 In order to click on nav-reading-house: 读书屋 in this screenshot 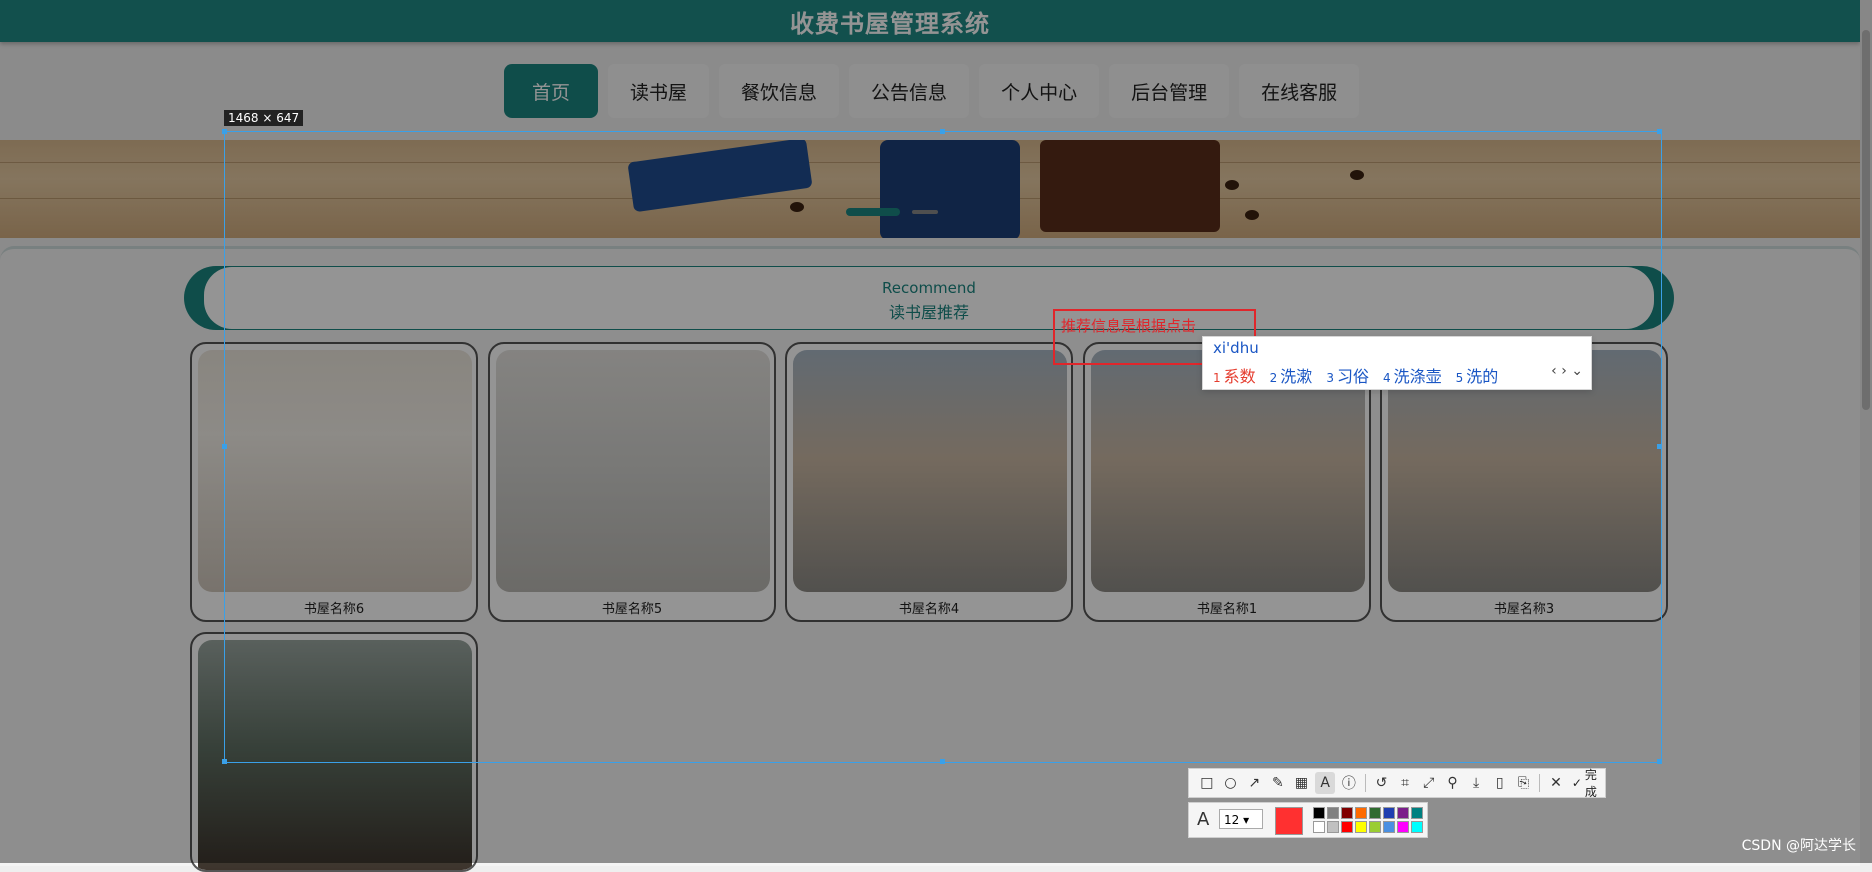, I will do `click(659, 91)`.